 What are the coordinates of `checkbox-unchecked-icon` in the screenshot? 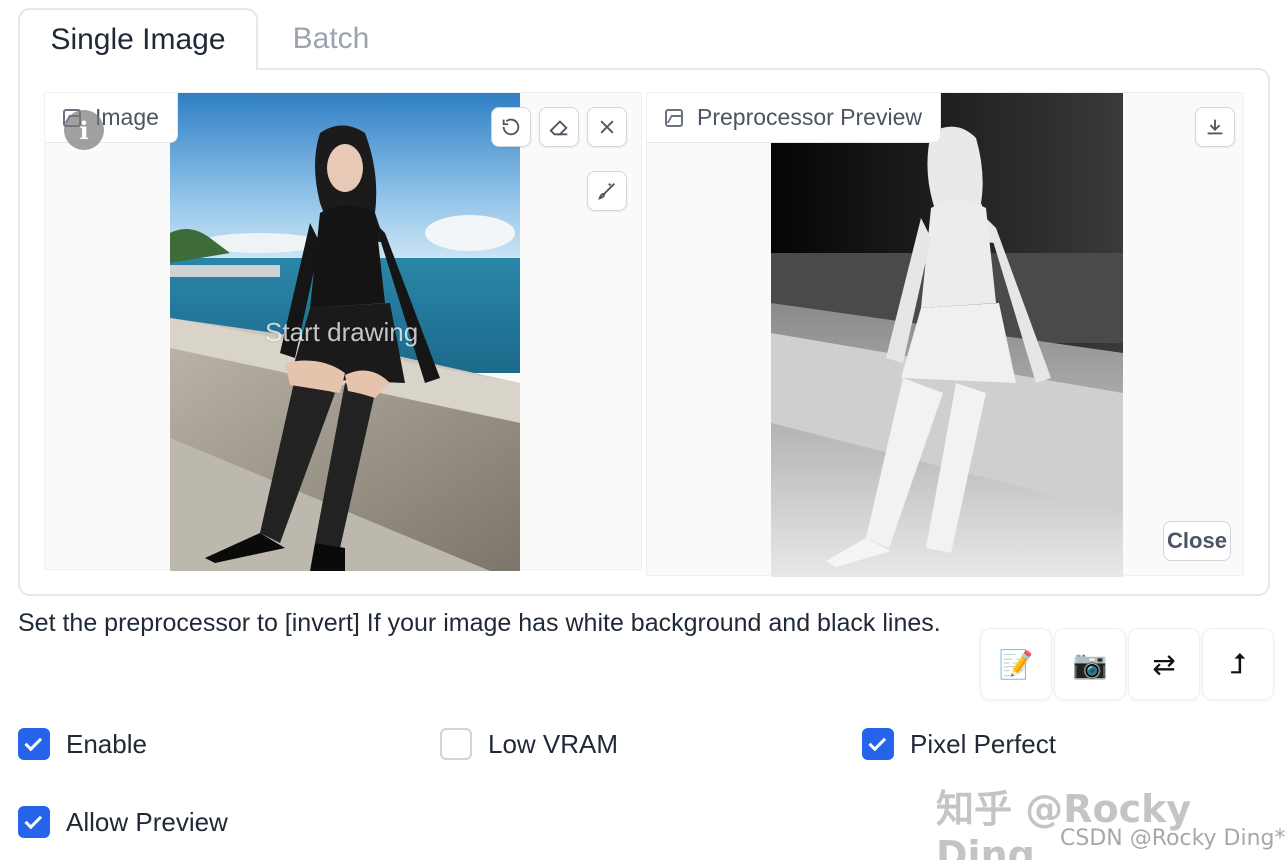 It's located at (456, 744).